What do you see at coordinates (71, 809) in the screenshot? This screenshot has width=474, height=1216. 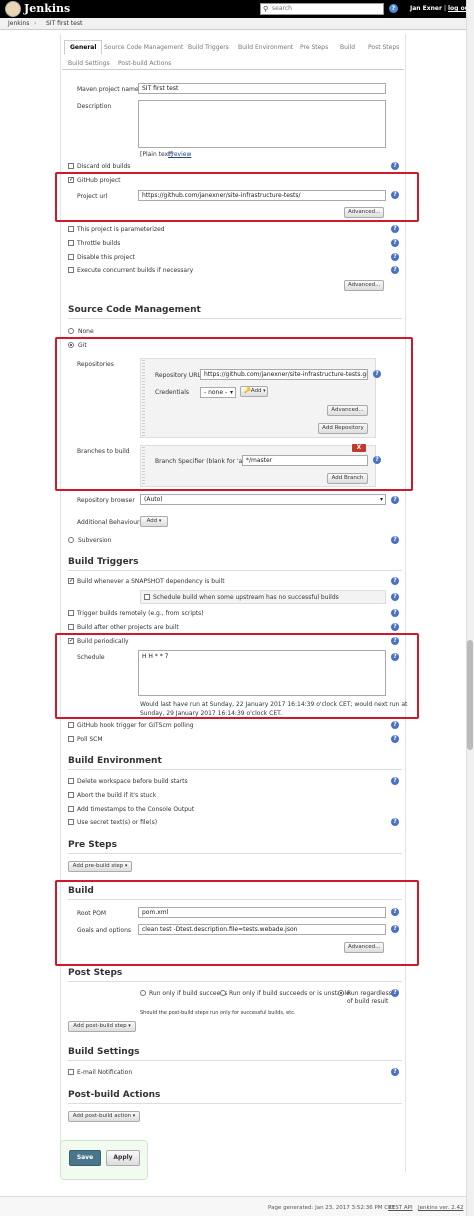 I see `timestamps-checkbox` at bounding box center [71, 809].